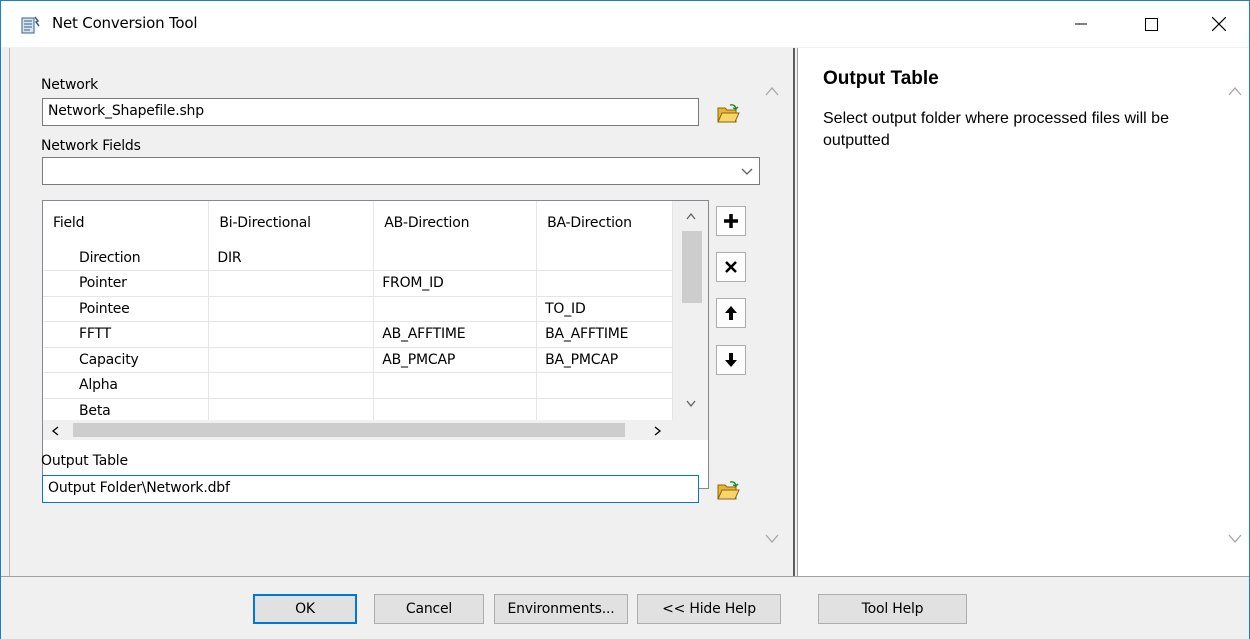  What do you see at coordinates (370, 112) in the screenshot?
I see `network-input: Network_Shapefile.shp` at bounding box center [370, 112].